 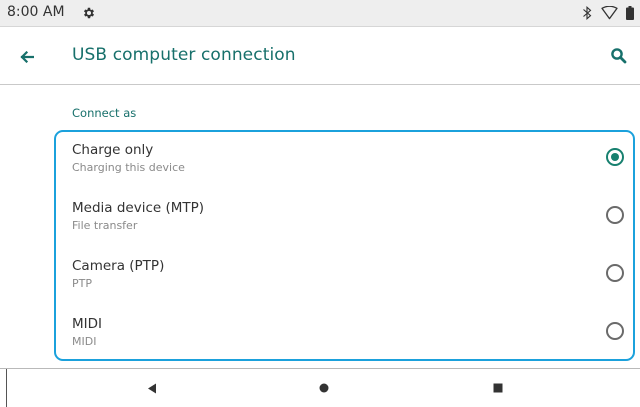 I want to click on page-title: USB computer connection, so click(x=184, y=55).